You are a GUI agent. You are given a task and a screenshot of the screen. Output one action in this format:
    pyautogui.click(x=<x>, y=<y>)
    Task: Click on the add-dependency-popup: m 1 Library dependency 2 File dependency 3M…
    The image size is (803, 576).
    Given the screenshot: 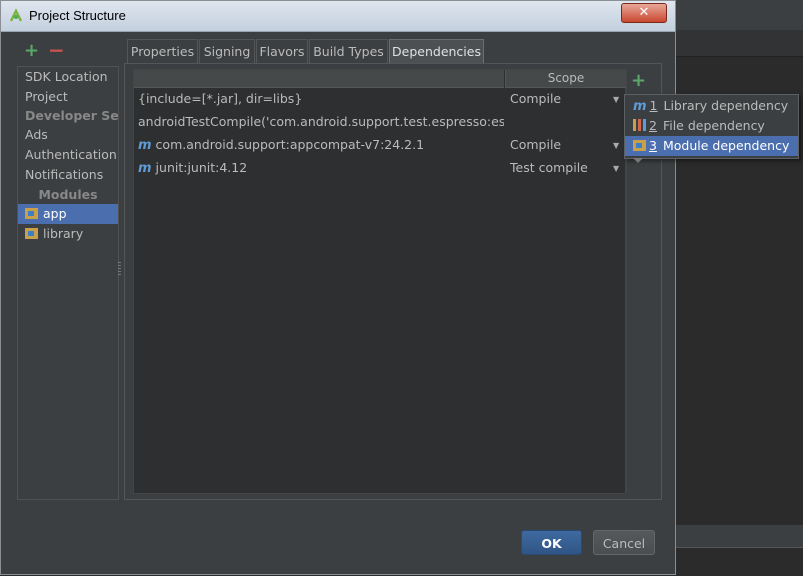 What is the action you would take?
    pyautogui.click(x=711, y=126)
    